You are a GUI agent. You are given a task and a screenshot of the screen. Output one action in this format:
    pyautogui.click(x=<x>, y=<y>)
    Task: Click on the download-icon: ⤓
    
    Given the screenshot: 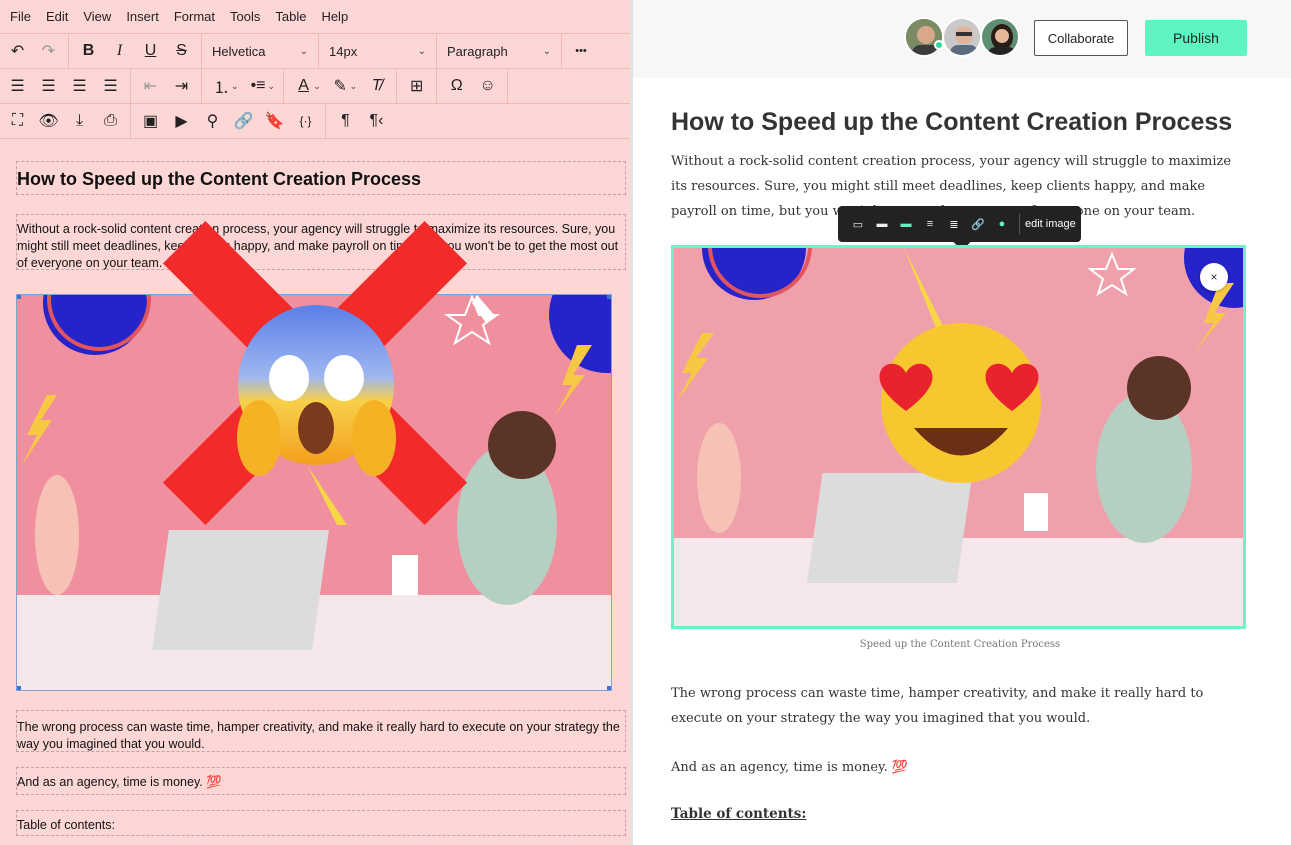 What is the action you would take?
    pyautogui.click(x=79, y=121)
    